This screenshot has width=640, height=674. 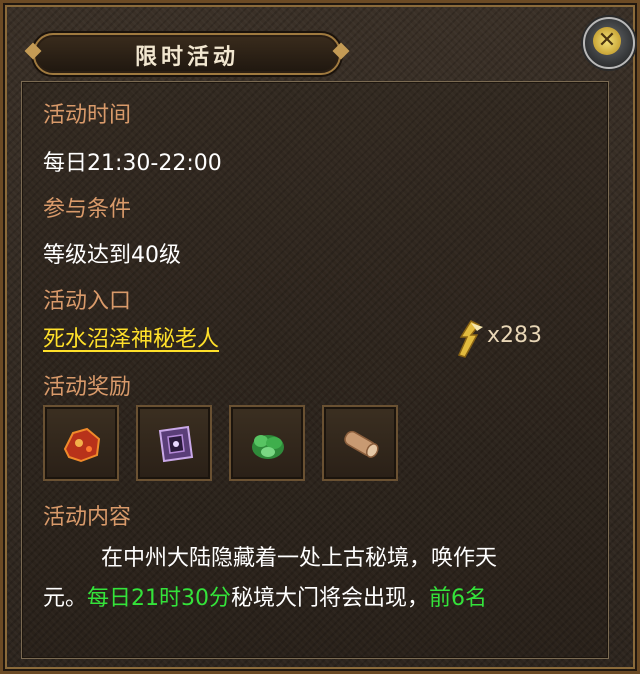 I want to click on content-label: 活动内容, so click(x=87, y=517).